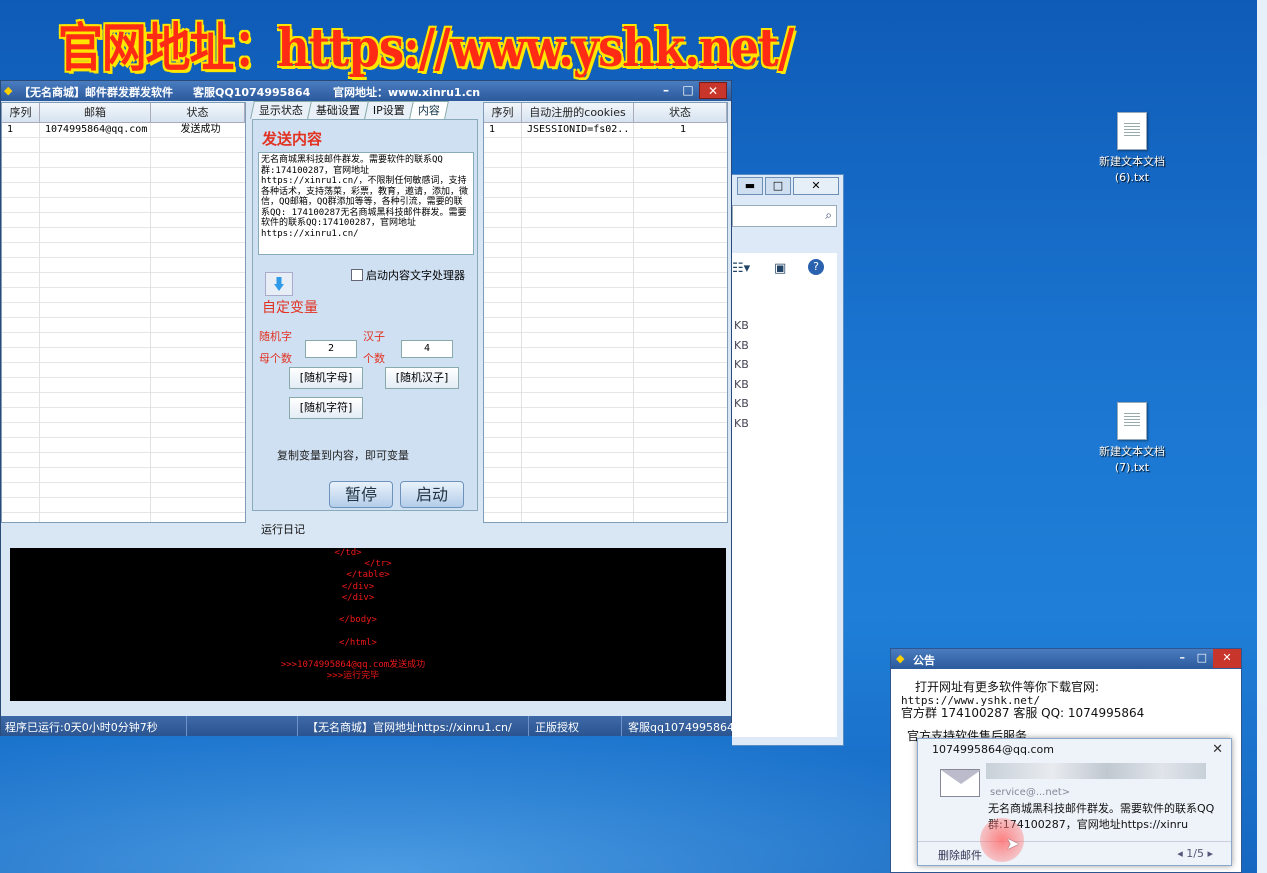  I want to click on view-options-icon: ☷▾, so click(741, 268).